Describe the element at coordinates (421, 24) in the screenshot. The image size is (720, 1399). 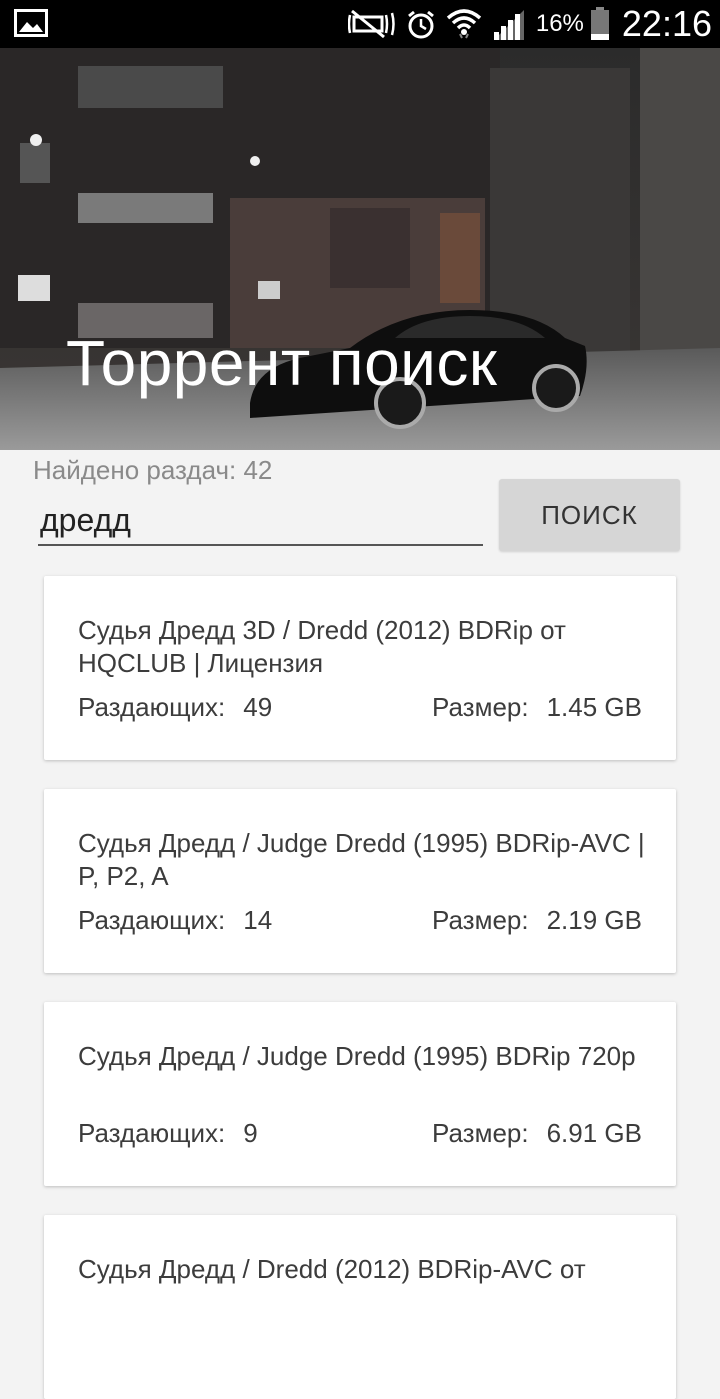
I see `alarm-icon` at that location.